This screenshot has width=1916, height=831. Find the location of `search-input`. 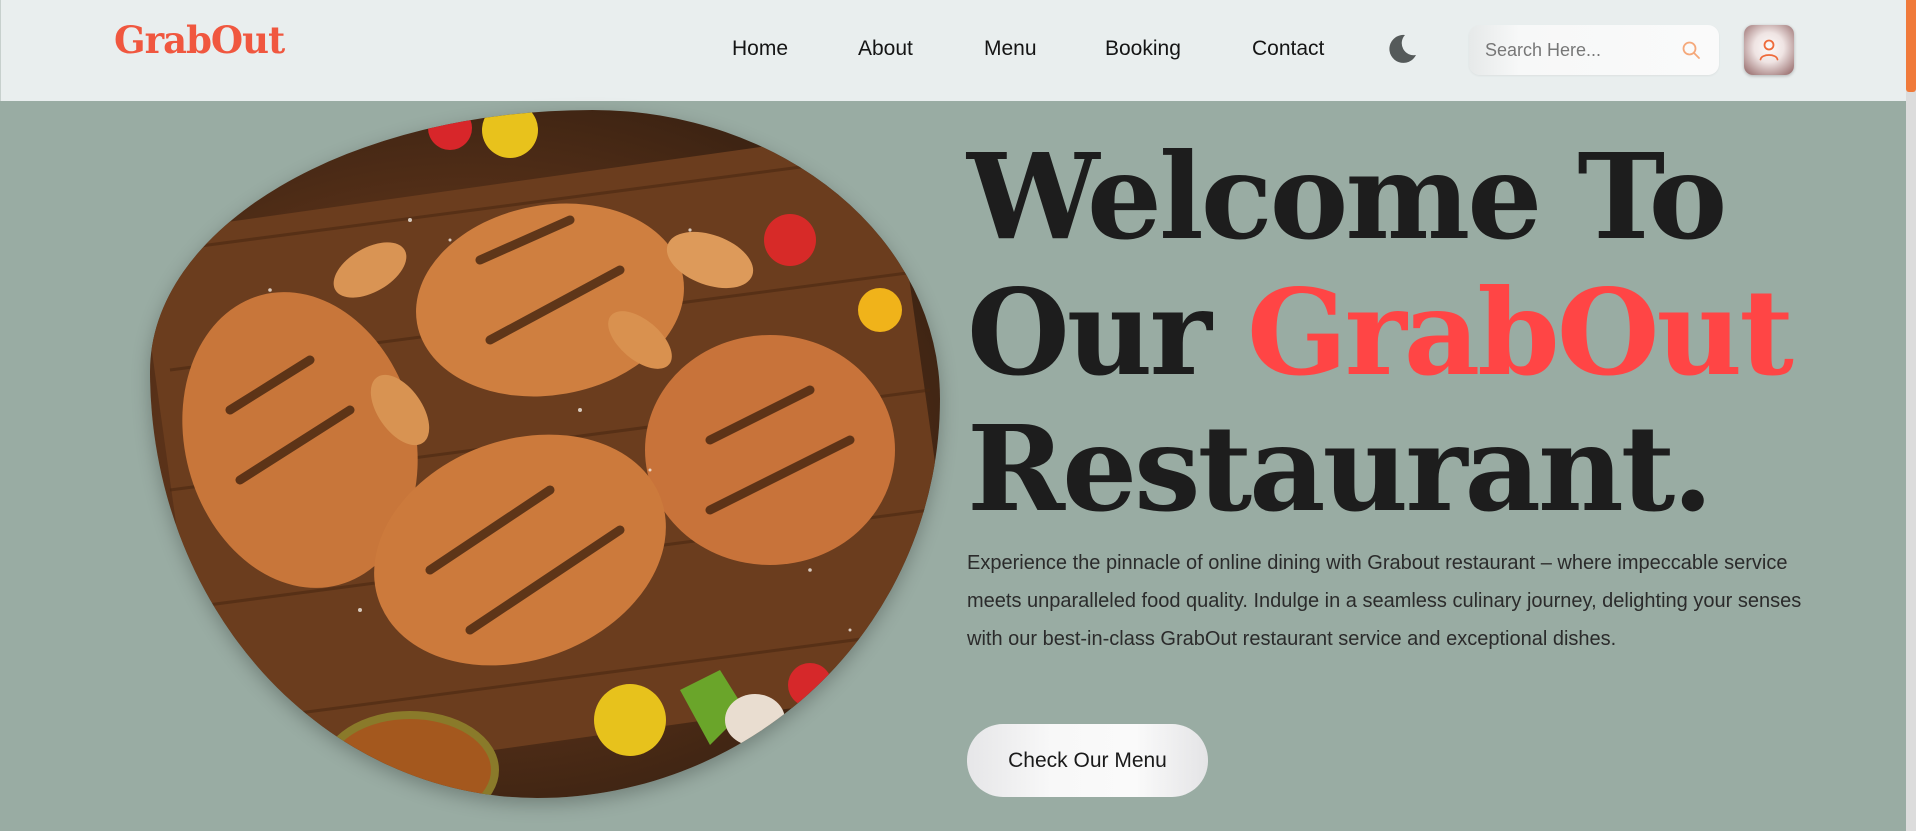

search-input is located at coordinates (1580, 50).